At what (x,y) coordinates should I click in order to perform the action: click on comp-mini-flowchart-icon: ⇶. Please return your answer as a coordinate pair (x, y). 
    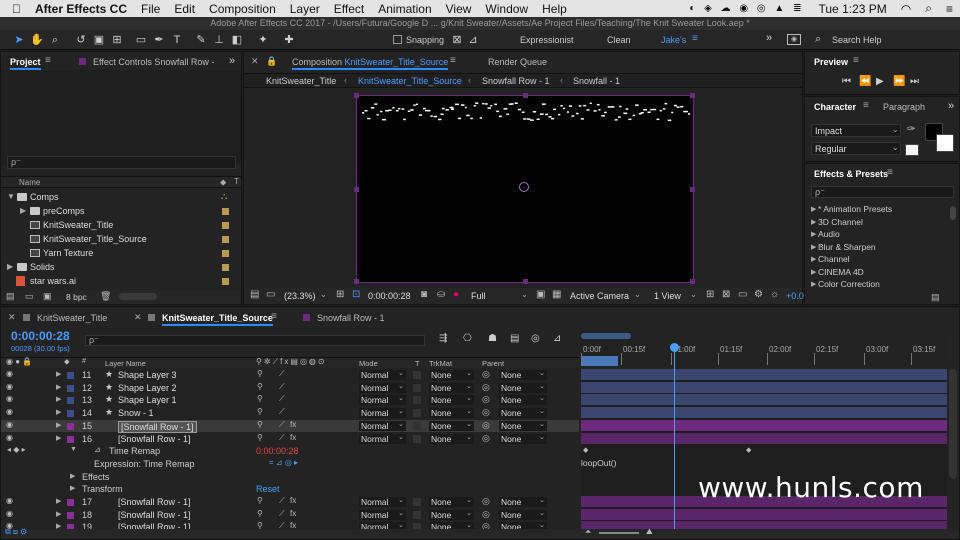
    Looking at the image, I should click on (443, 338).